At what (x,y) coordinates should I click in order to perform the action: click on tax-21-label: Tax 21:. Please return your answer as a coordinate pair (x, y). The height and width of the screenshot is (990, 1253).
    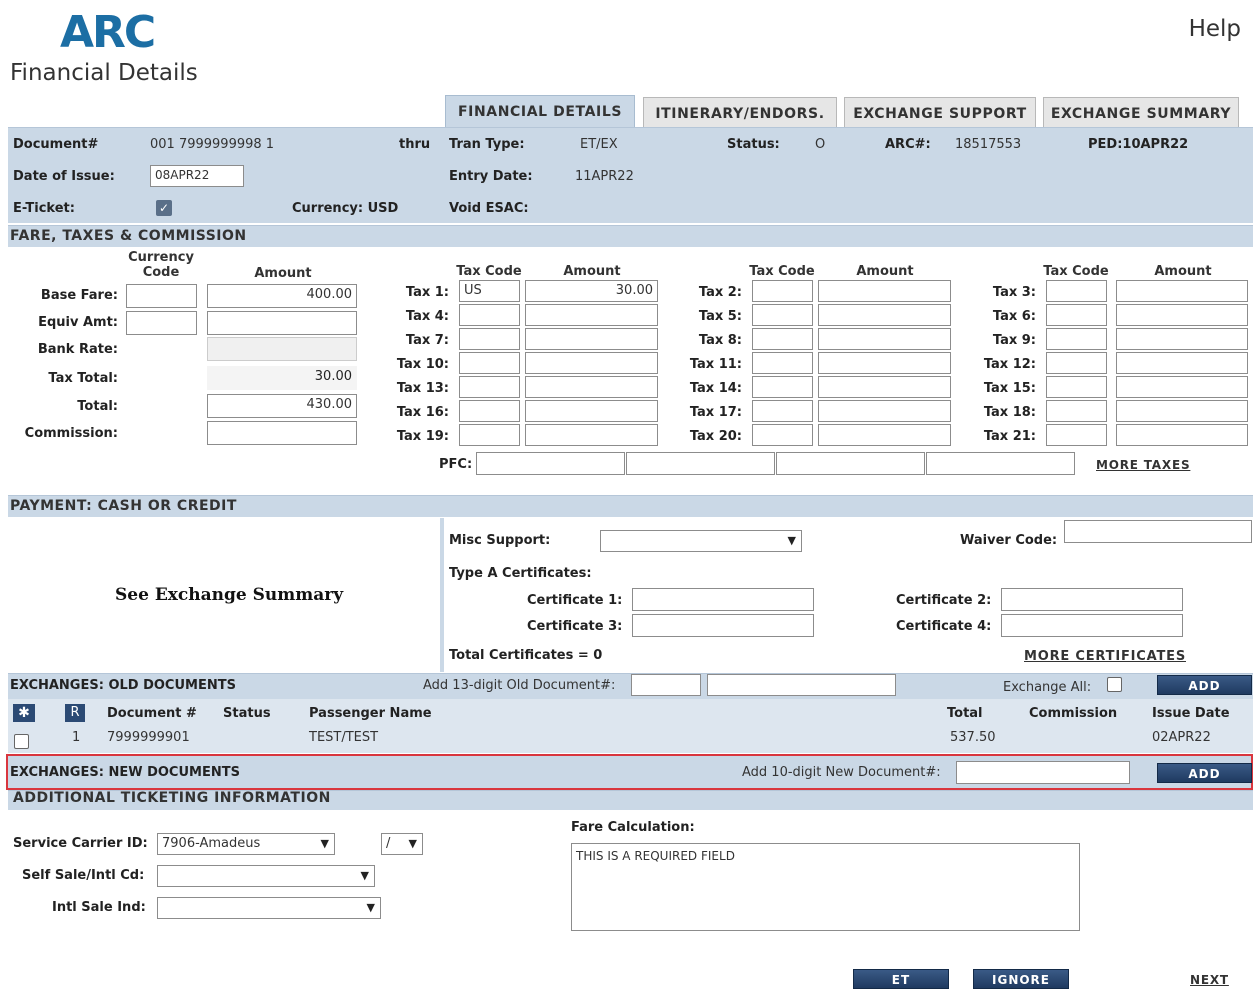
    Looking at the image, I should click on (1009, 436).